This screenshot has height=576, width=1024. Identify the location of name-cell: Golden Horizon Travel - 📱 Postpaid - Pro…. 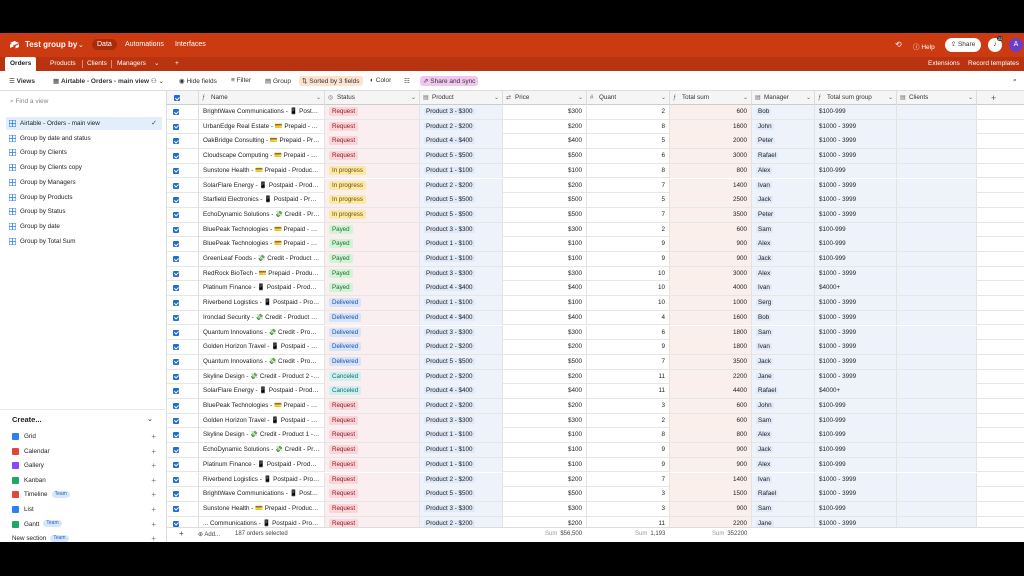
(262, 420).